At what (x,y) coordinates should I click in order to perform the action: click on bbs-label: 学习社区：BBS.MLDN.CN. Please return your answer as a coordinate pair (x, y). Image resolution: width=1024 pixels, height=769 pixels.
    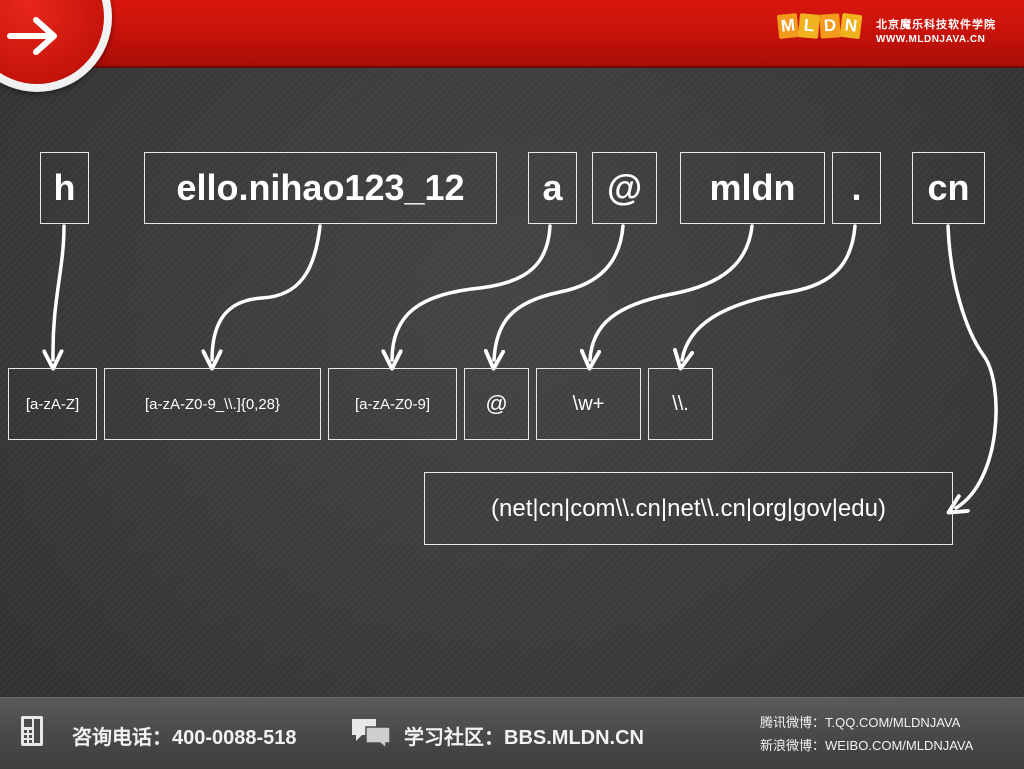
    Looking at the image, I should click on (524, 735).